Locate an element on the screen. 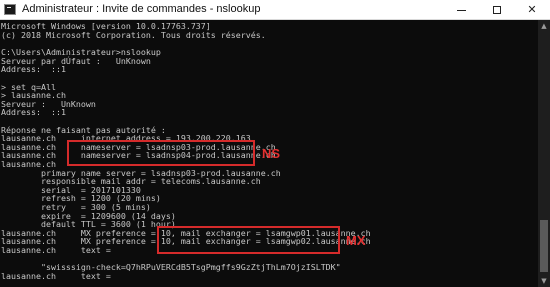  mx-highlight-box is located at coordinates (248, 240).